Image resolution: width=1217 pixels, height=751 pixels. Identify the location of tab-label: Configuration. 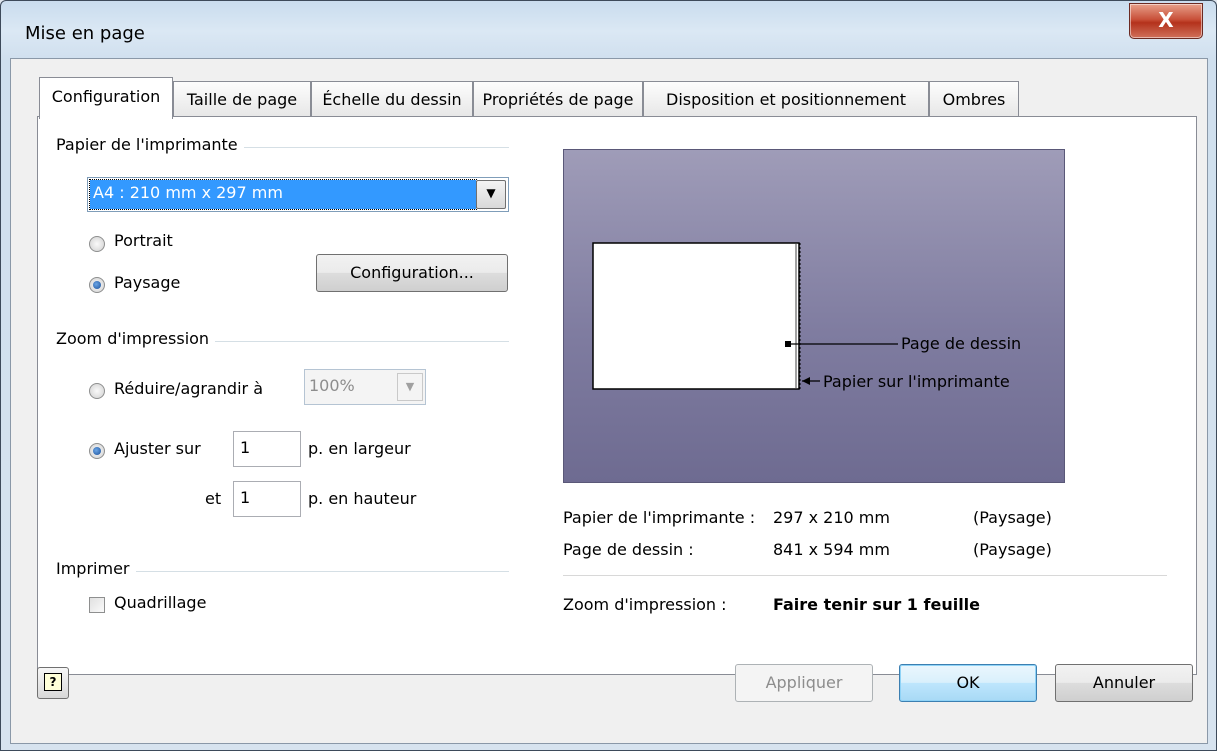
(106, 96).